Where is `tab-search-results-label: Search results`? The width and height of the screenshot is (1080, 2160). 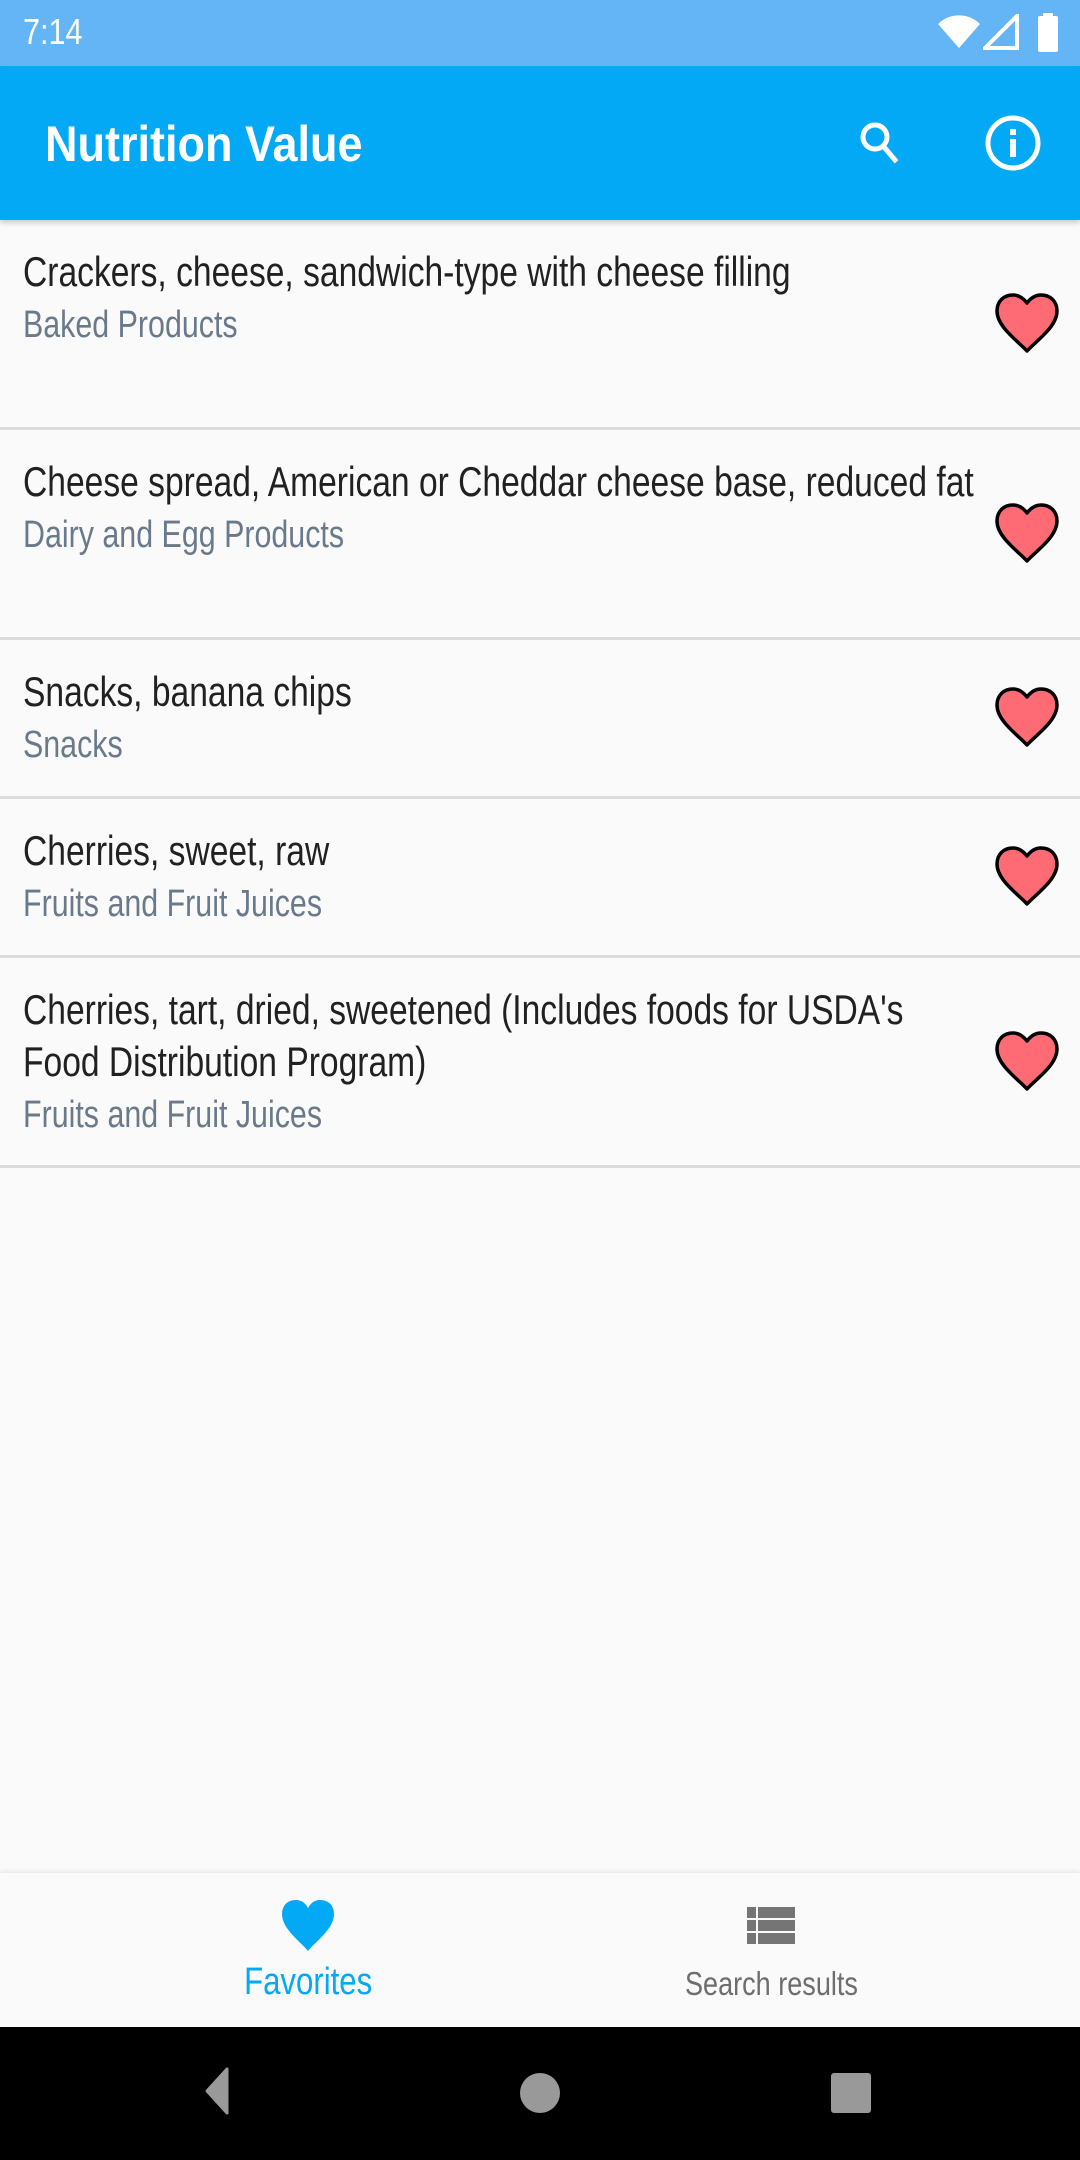 tab-search-results-label: Search results is located at coordinates (771, 1984).